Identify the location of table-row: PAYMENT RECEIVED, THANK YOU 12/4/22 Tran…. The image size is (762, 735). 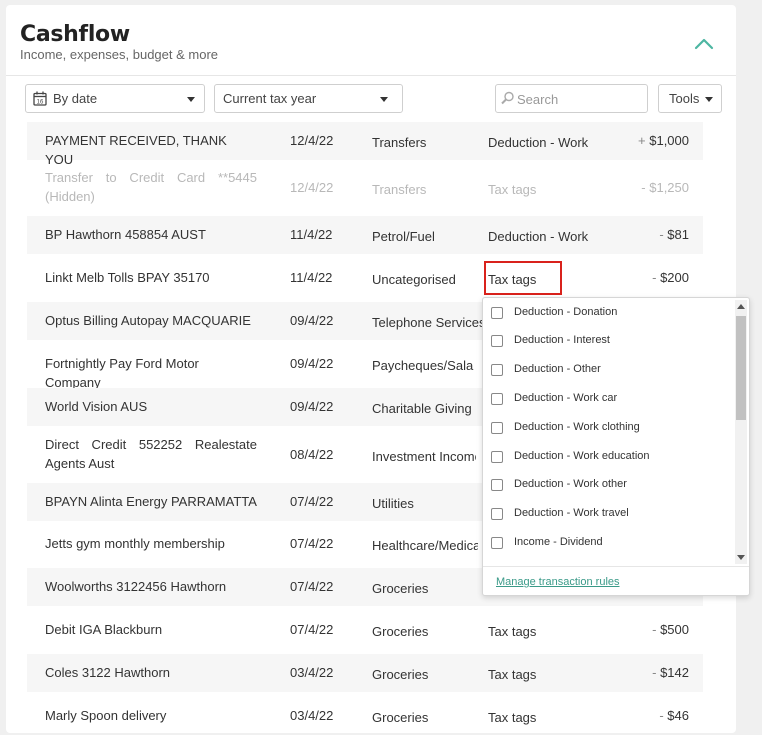
(365, 144).